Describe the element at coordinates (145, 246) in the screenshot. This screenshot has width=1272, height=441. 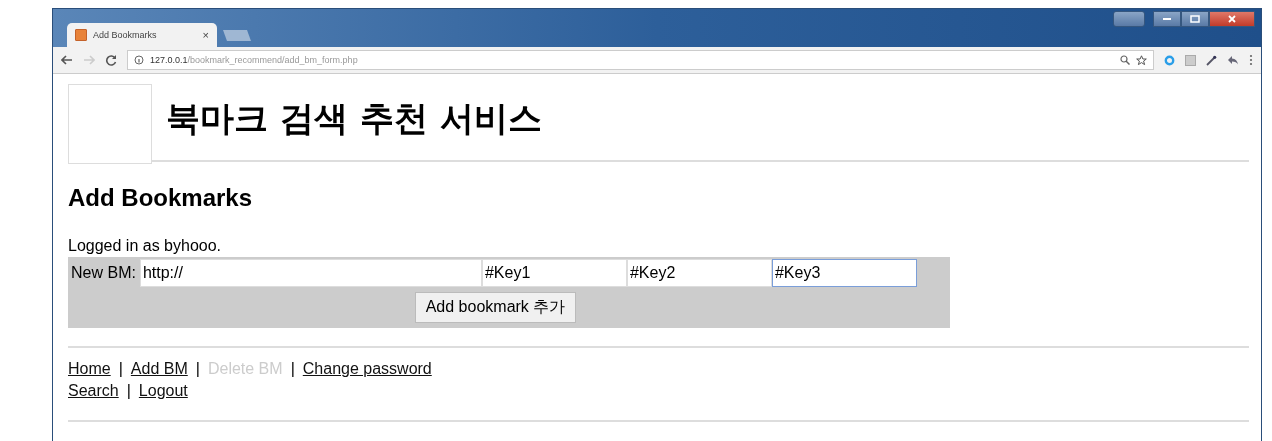
I see `login-status: Logged in as byhooo.` at that location.